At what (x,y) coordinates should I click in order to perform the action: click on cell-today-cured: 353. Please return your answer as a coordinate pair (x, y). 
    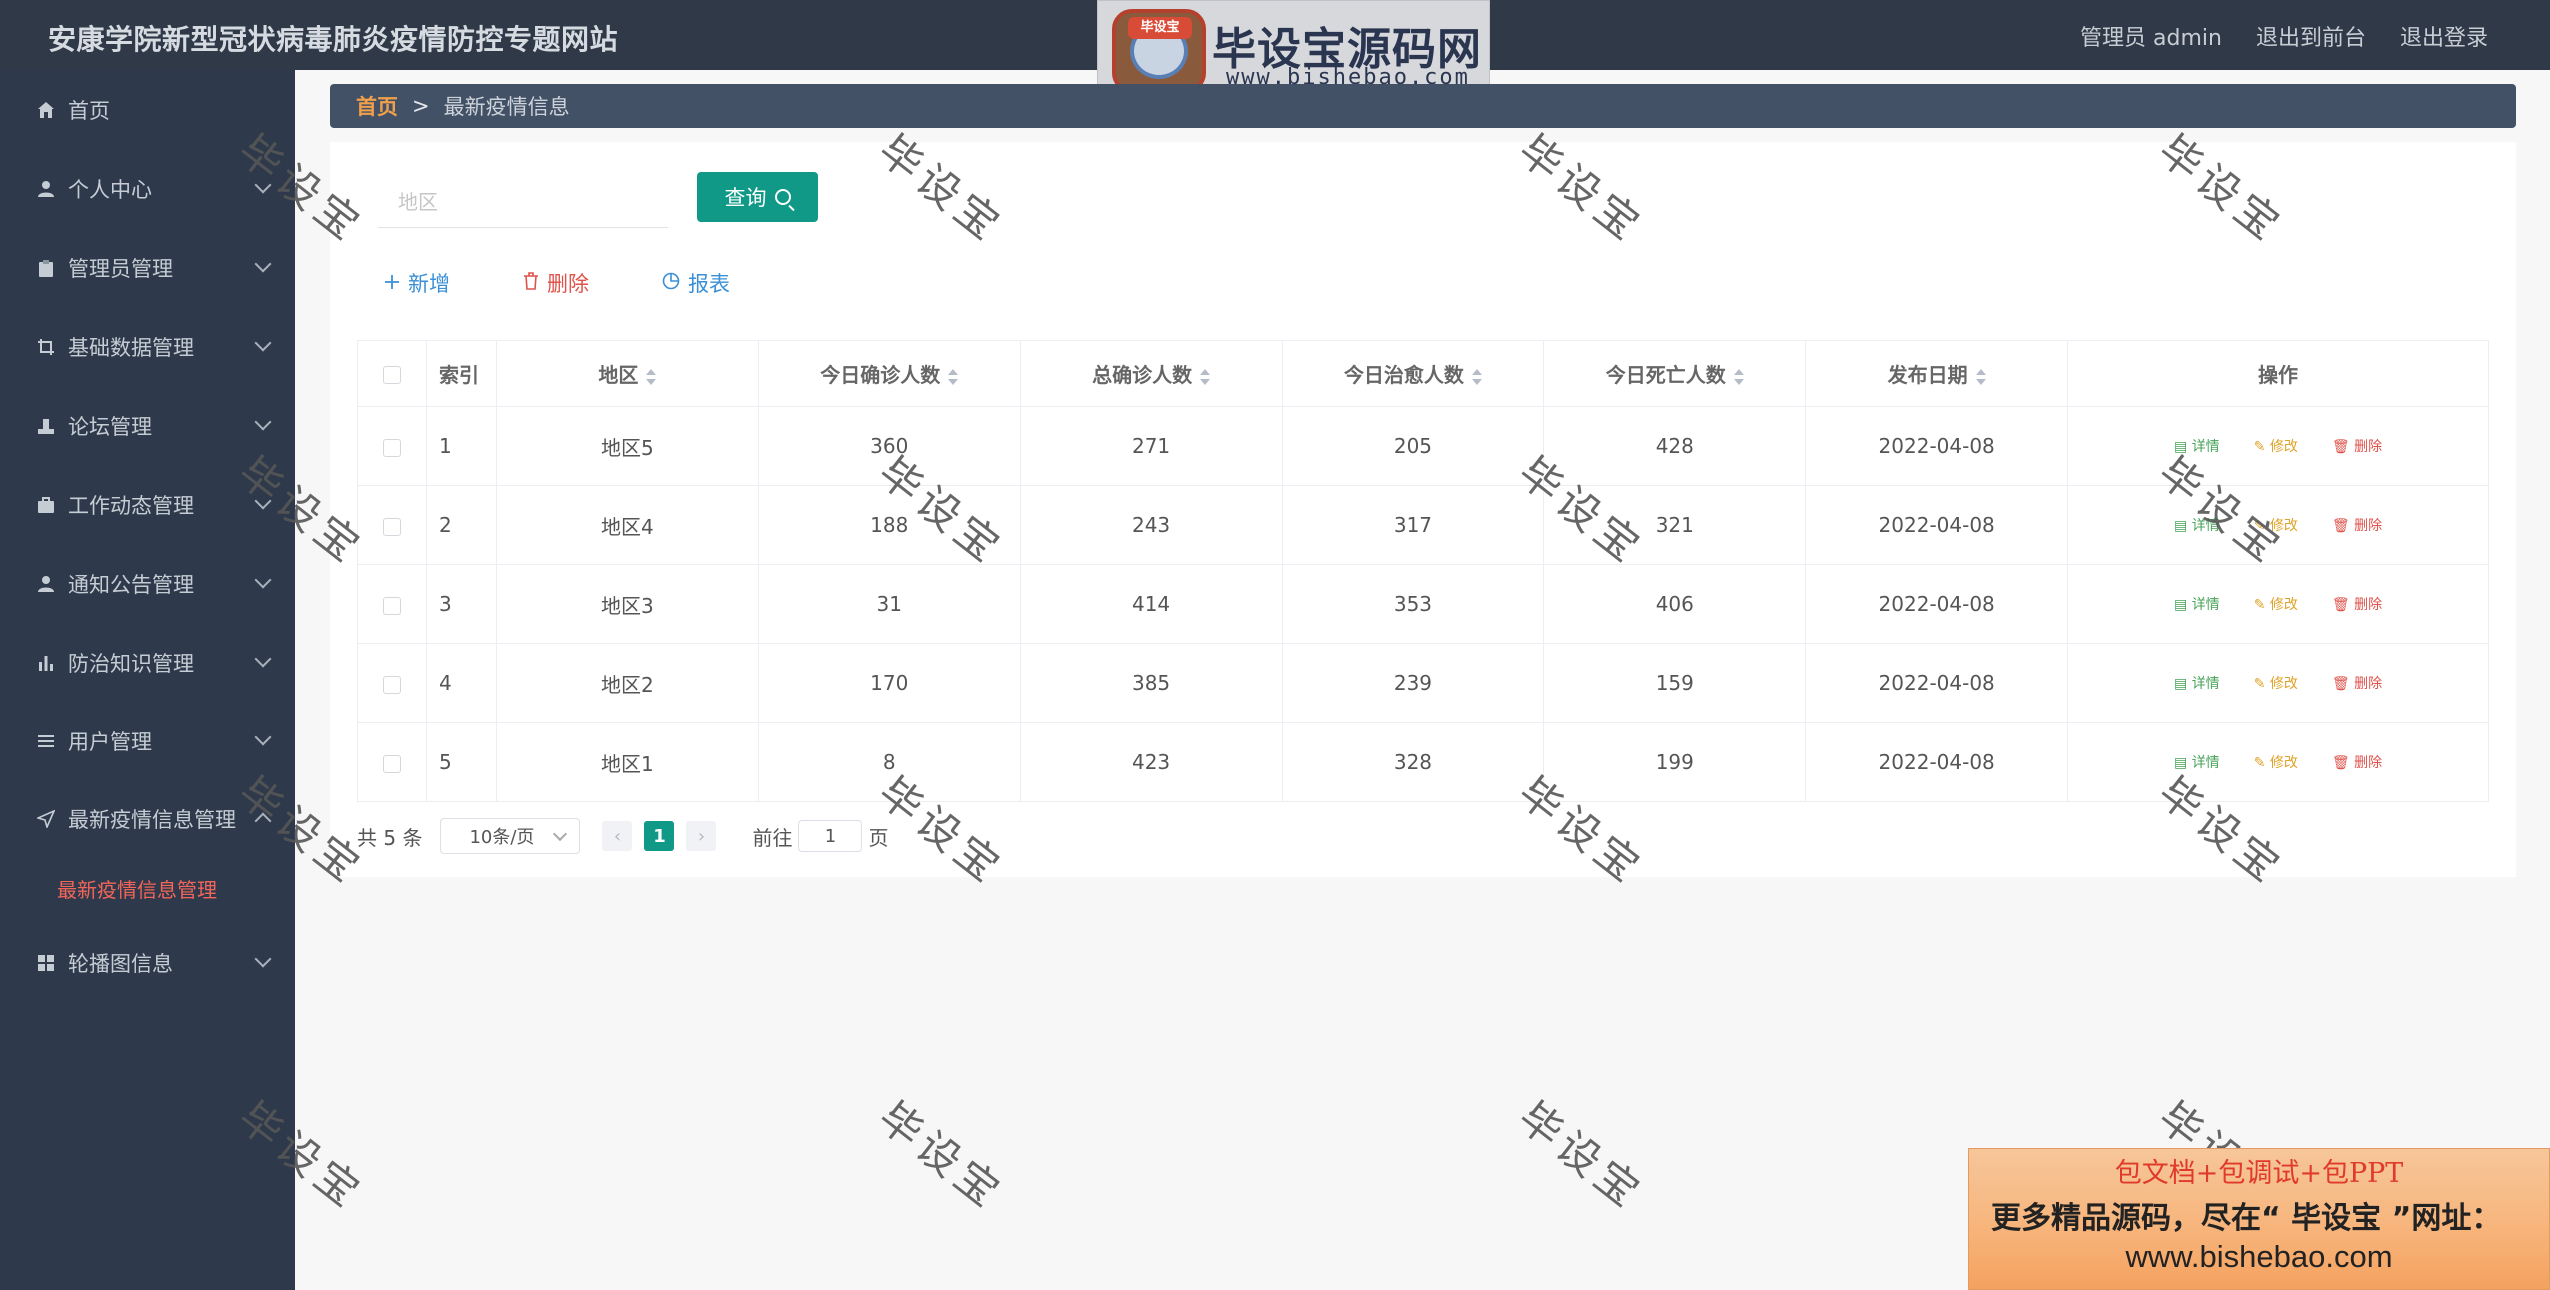
    Looking at the image, I should click on (1413, 604).